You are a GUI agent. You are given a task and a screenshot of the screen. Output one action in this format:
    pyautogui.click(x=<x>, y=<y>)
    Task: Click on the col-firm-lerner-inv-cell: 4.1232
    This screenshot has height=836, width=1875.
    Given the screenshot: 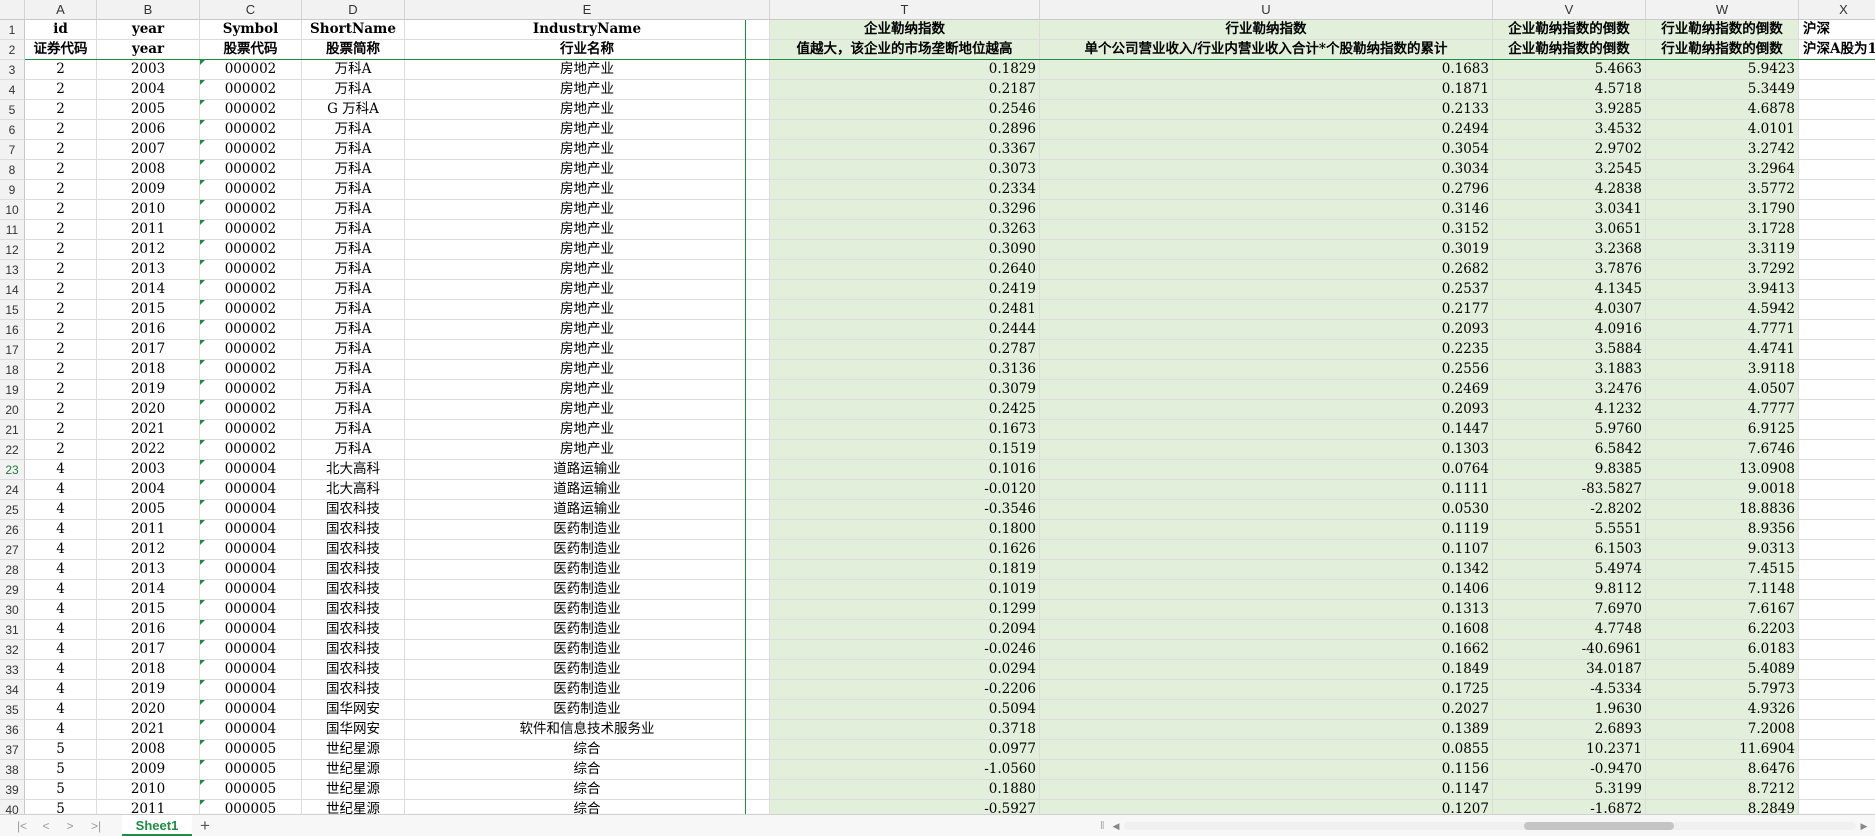 What is the action you would take?
    pyautogui.click(x=1569, y=410)
    